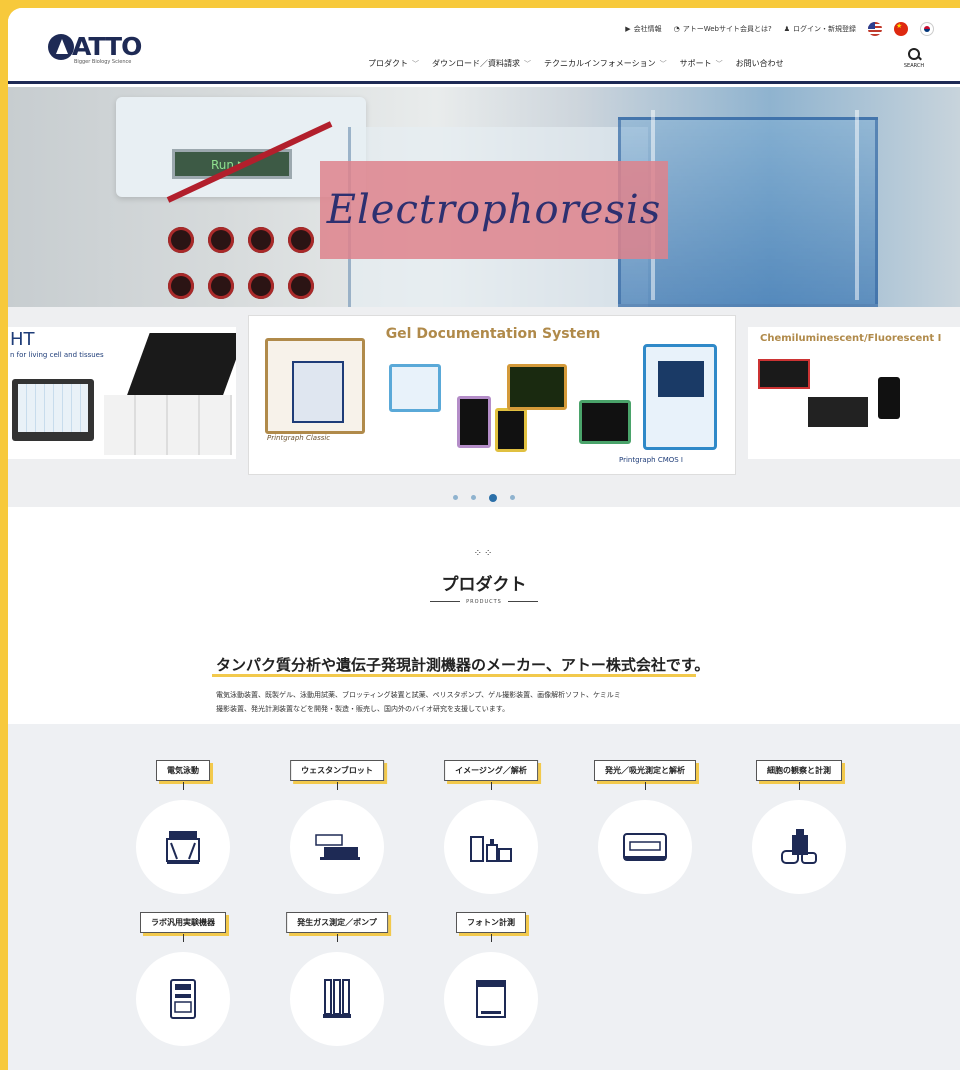 This screenshot has height=1070, width=960. What do you see at coordinates (854, 393) in the screenshot?
I see `carousel-slide-next: Chemiluminescent/Fluorescent I` at bounding box center [854, 393].